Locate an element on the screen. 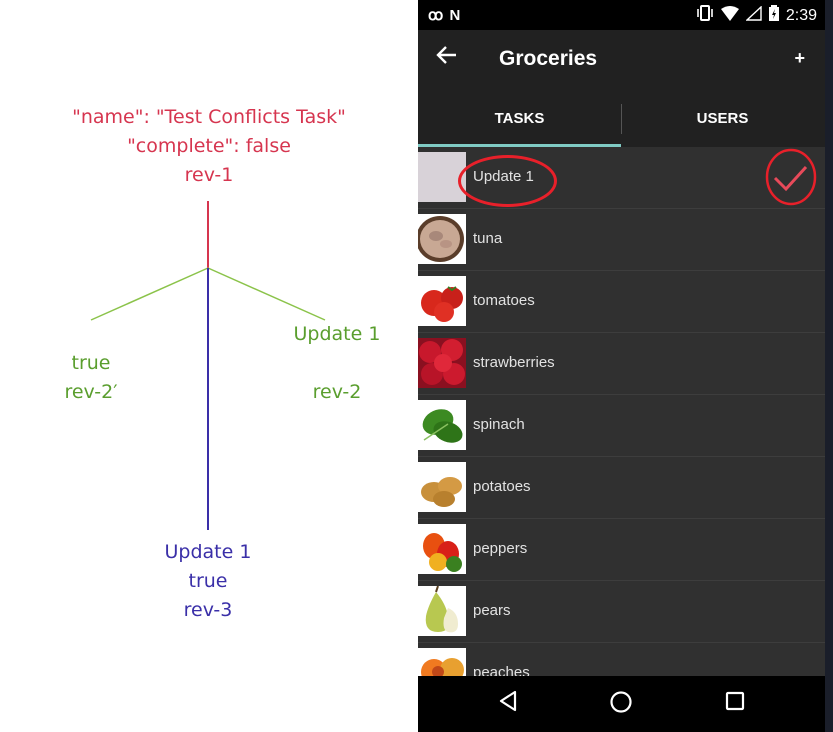  list-item: pears is located at coordinates (621, 612).